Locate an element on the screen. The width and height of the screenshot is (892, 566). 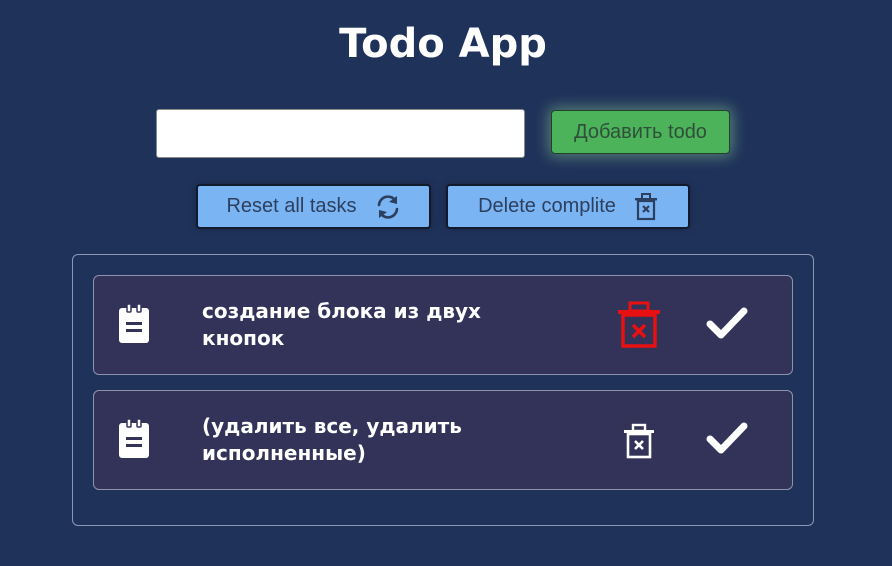
todo-item: (удалить все, удалить исполненные) is located at coordinates (443, 440).